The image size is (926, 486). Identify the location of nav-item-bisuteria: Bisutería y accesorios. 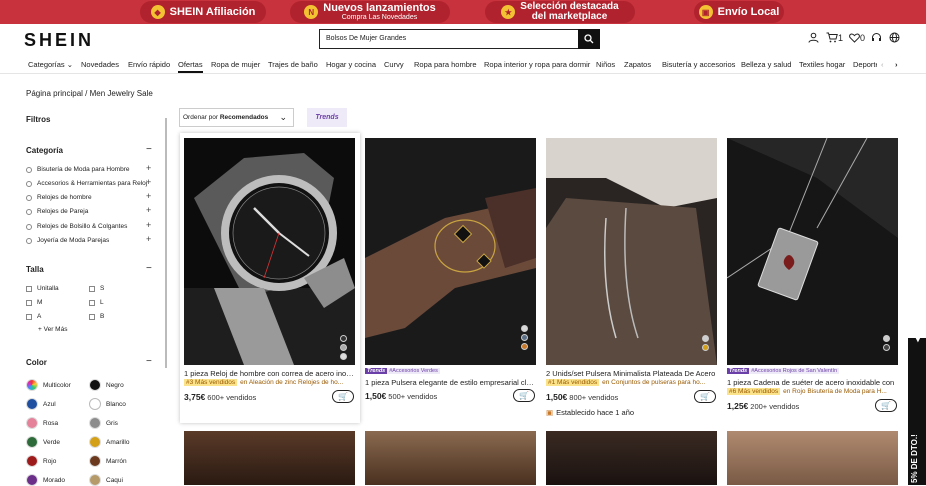
(698, 64).